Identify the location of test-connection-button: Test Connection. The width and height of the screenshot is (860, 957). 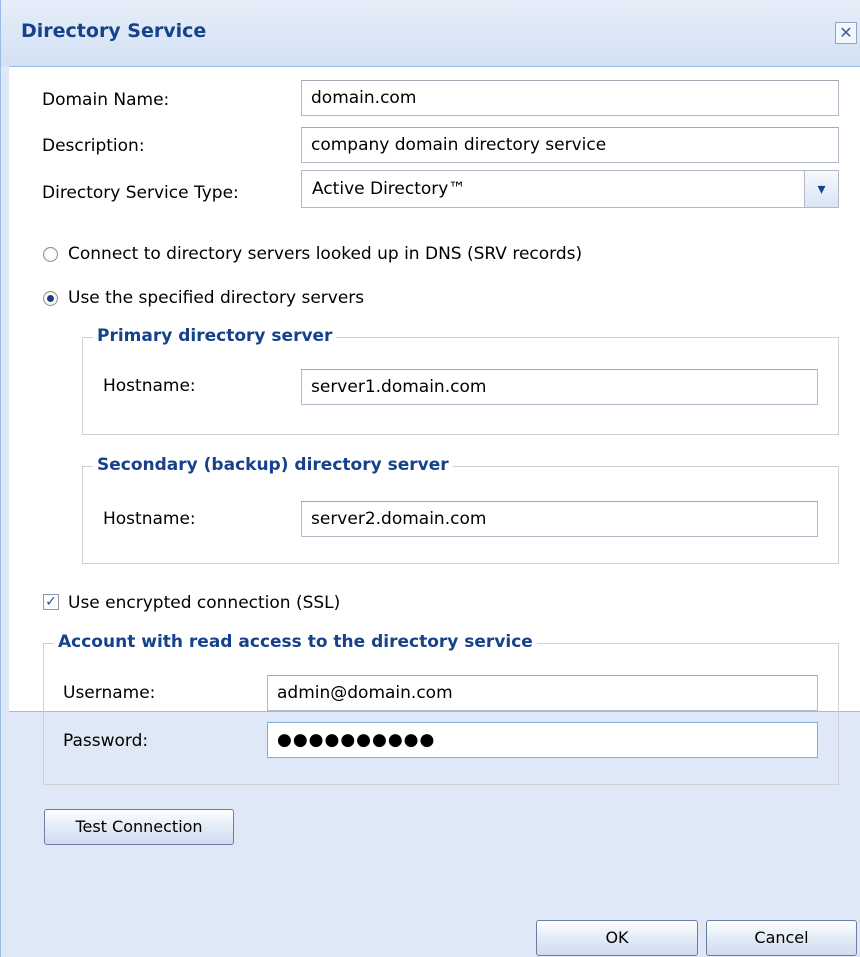
(139, 827).